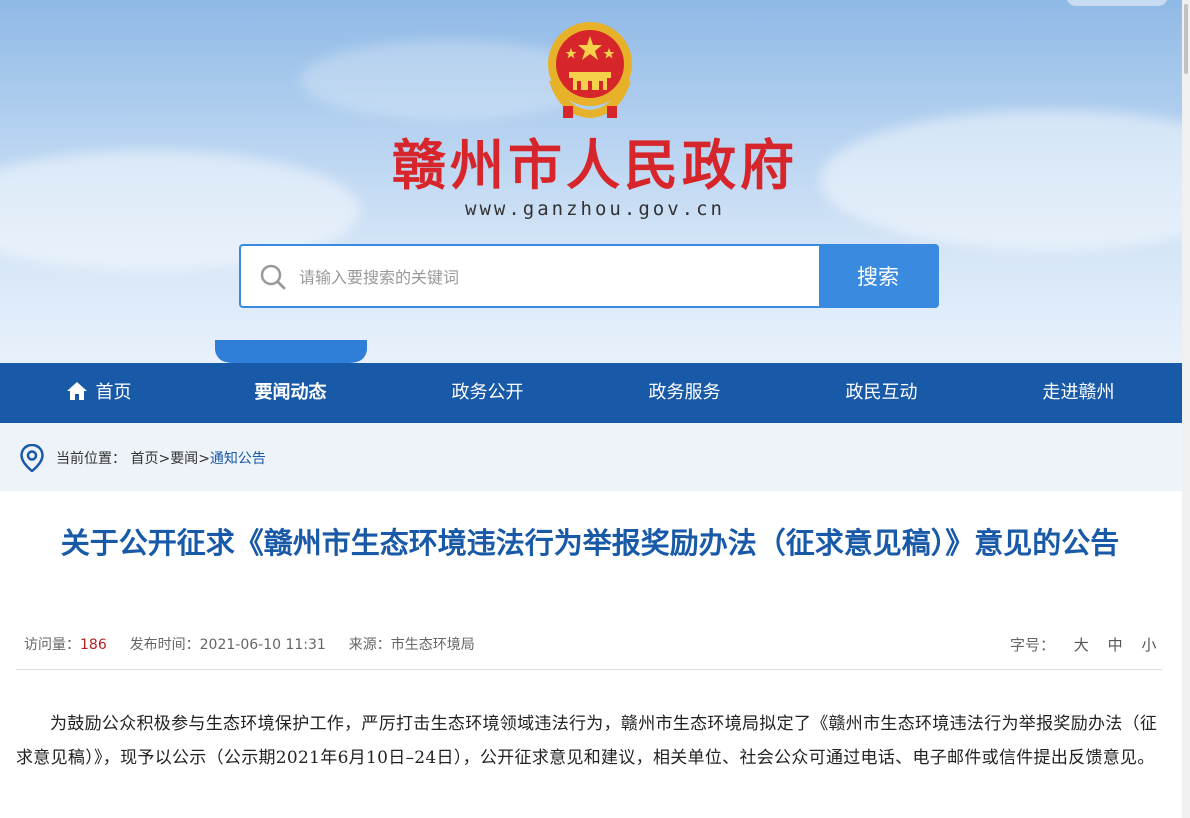  What do you see at coordinates (91, 459) in the screenshot?
I see `breadcrumb-prefix: 当前位置：` at bounding box center [91, 459].